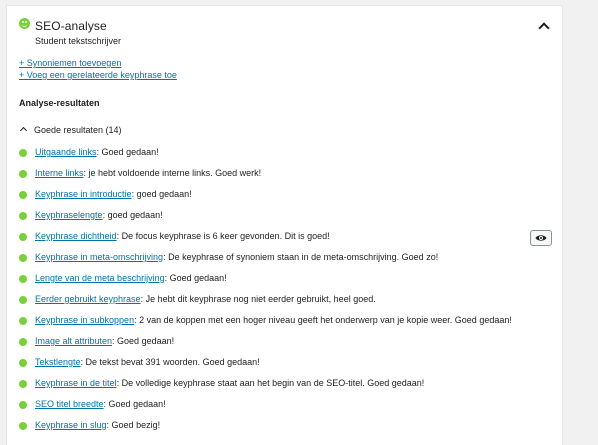  I want to click on result-link: Keyphrase in introductie, so click(83, 194).